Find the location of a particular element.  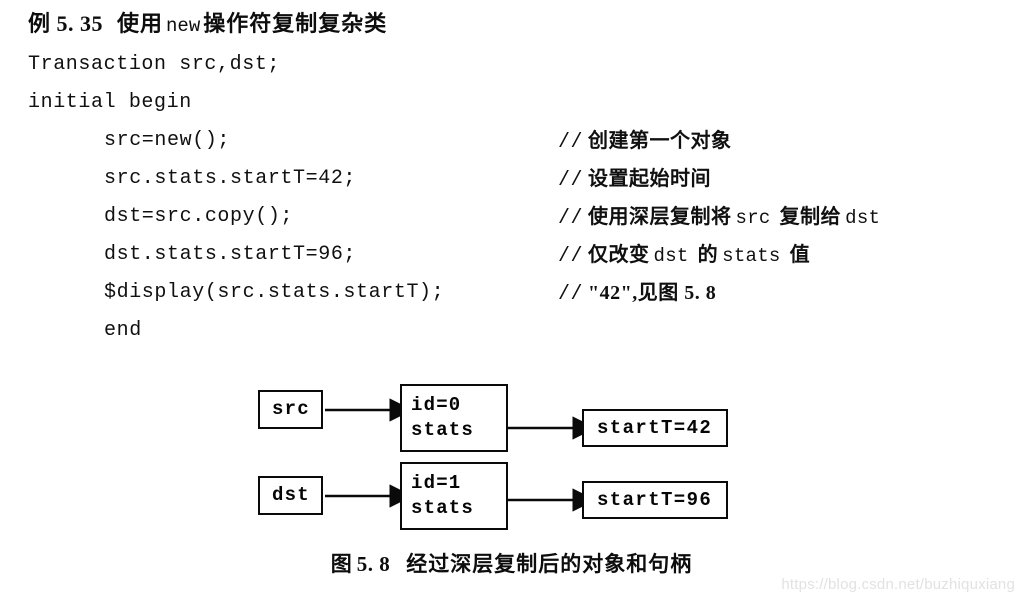

code-row: src=new(); //创建第一个对象 is located at coordinates (518, 141).